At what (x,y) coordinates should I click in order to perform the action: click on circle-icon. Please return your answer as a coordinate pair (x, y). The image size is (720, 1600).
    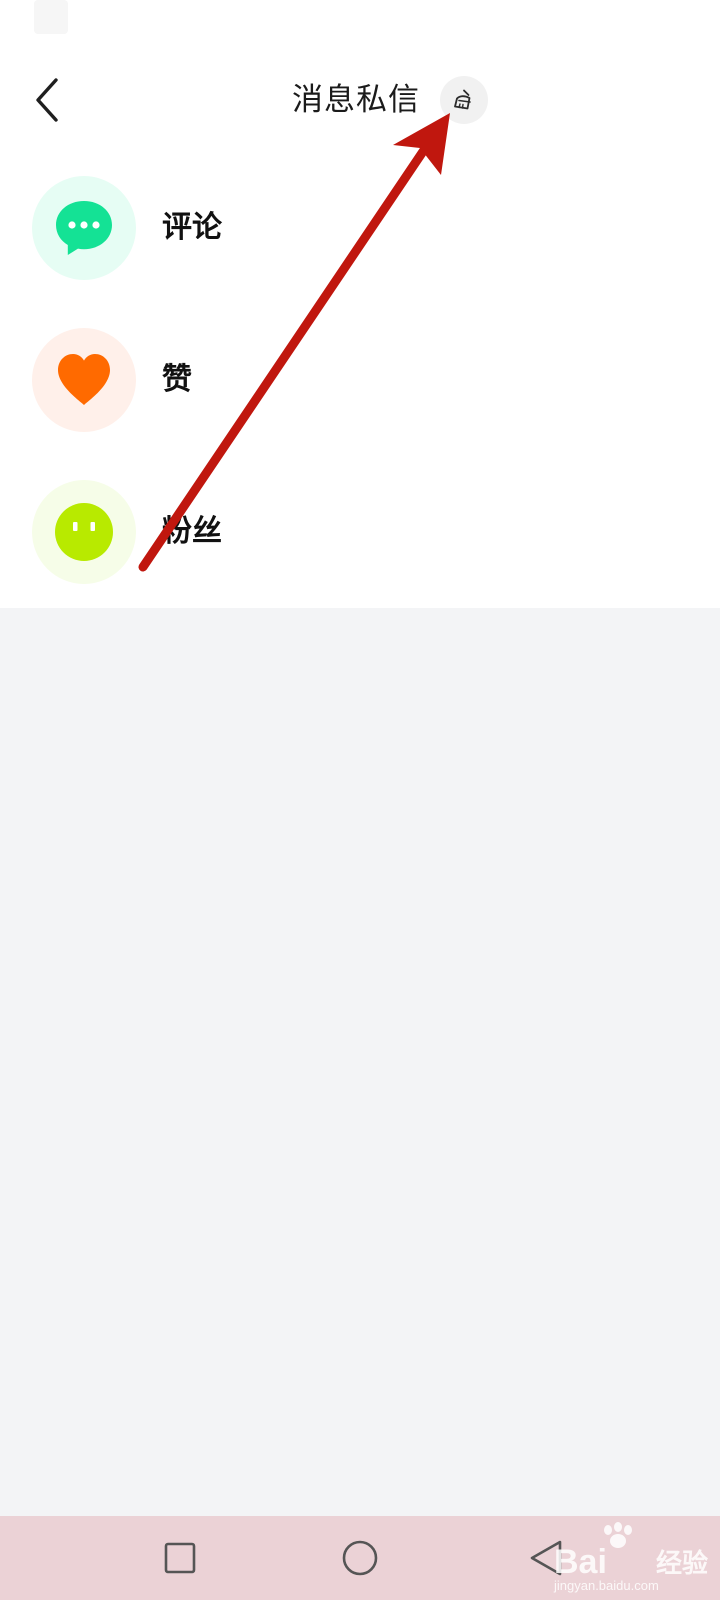
    Looking at the image, I should click on (360, 1558).